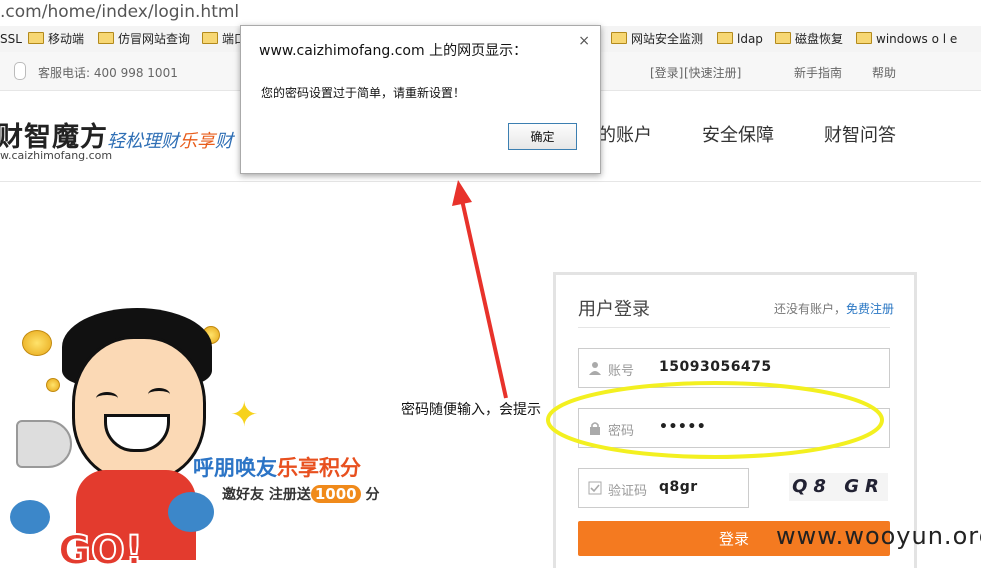  What do you see at coordinates (20, 71) in the screenshot?
I see `phone-icon` at bounding box center [20, 71].